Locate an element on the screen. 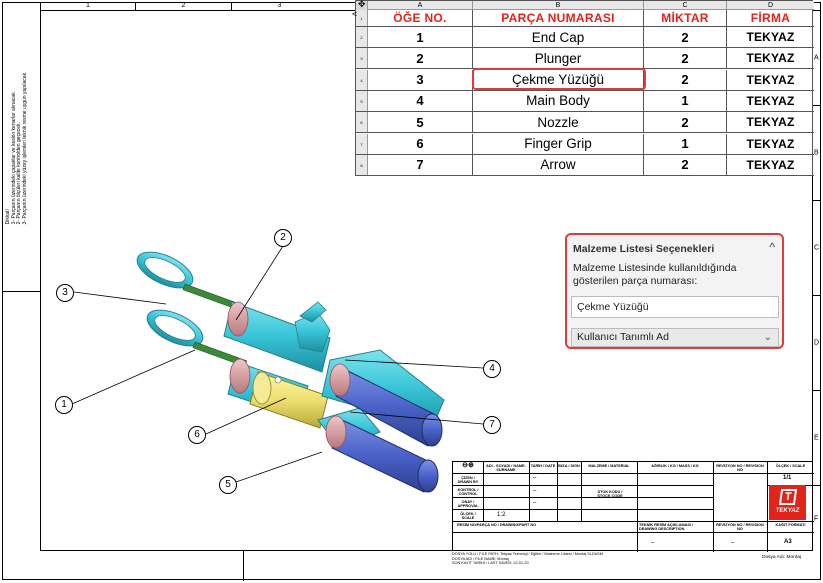 The height and width of the screenshot is (583, 823). bom-row: 7 6 Finger Grip 1 TEKYAZ is located at coordinates (585, 144).